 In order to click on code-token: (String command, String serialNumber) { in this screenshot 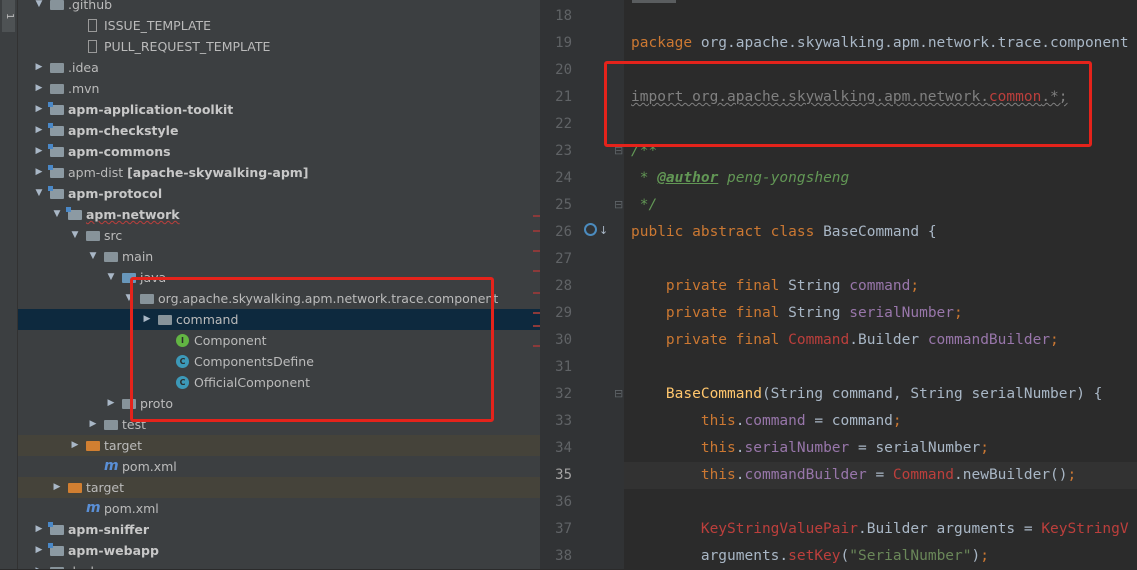, I will do `click(932, 394)`.